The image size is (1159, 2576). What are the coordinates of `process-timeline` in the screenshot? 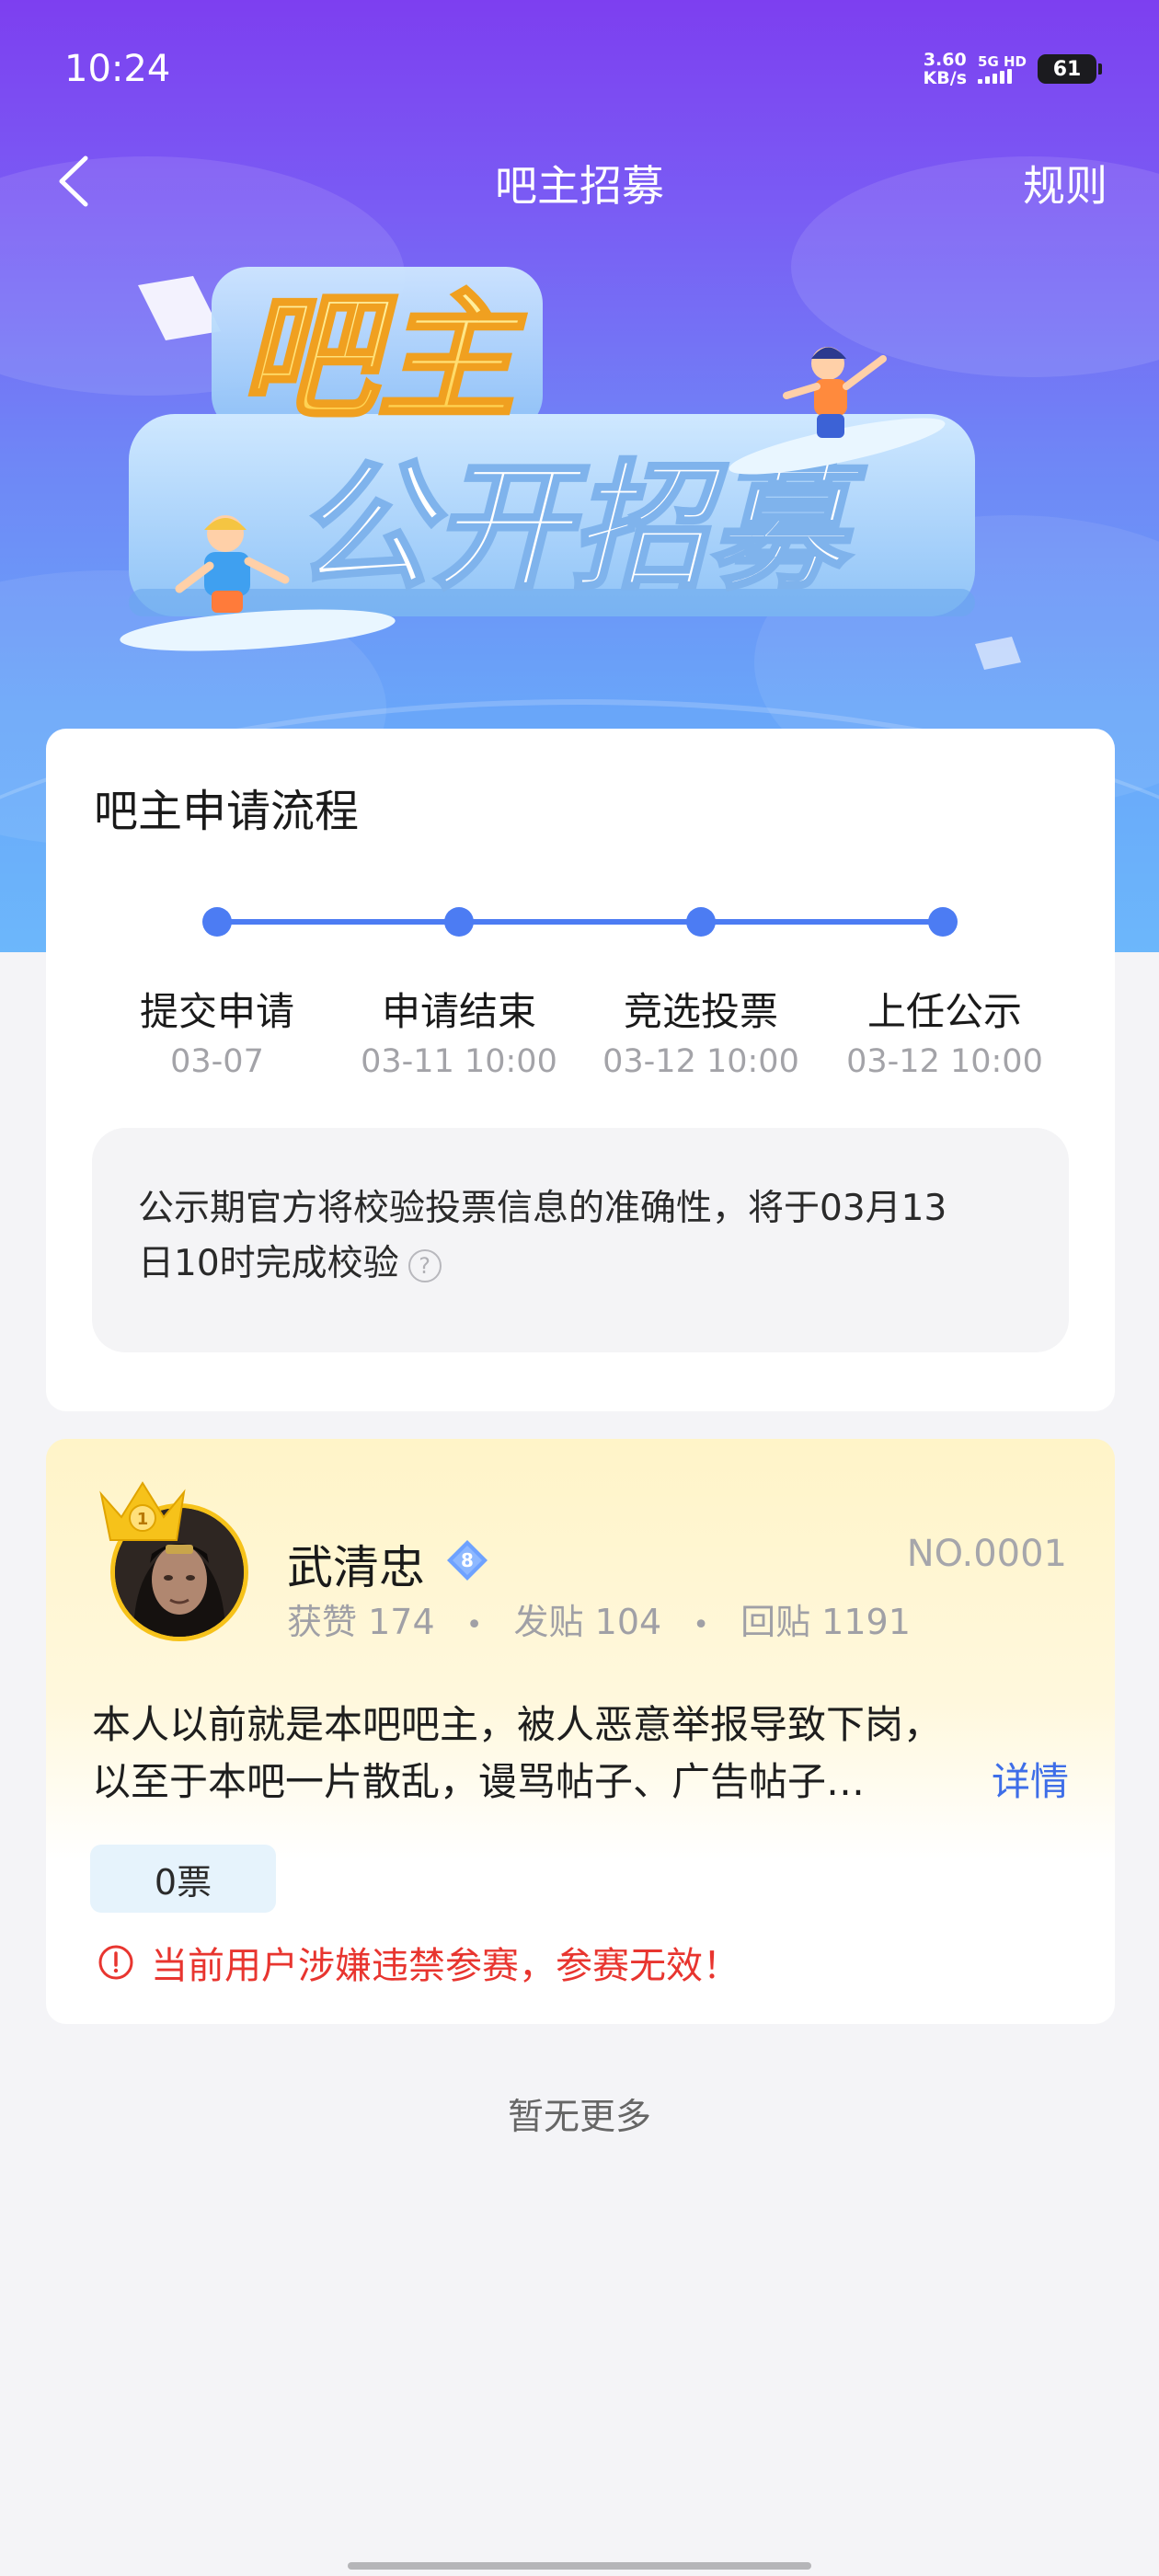 It's located at (580, 921).